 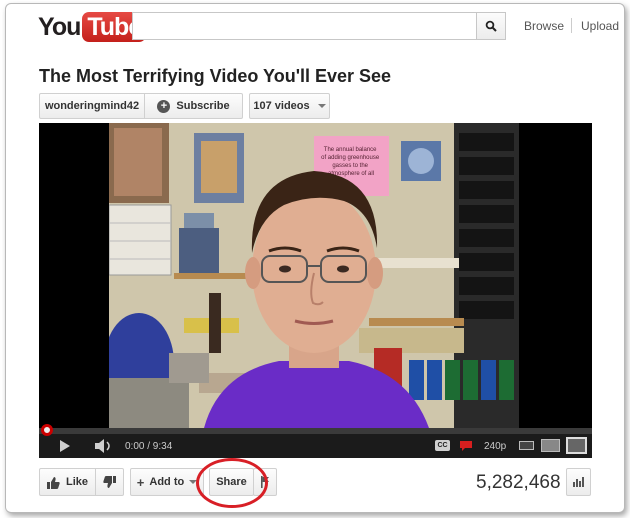 I want to click on progress-bar, so click(x=315, y=430).